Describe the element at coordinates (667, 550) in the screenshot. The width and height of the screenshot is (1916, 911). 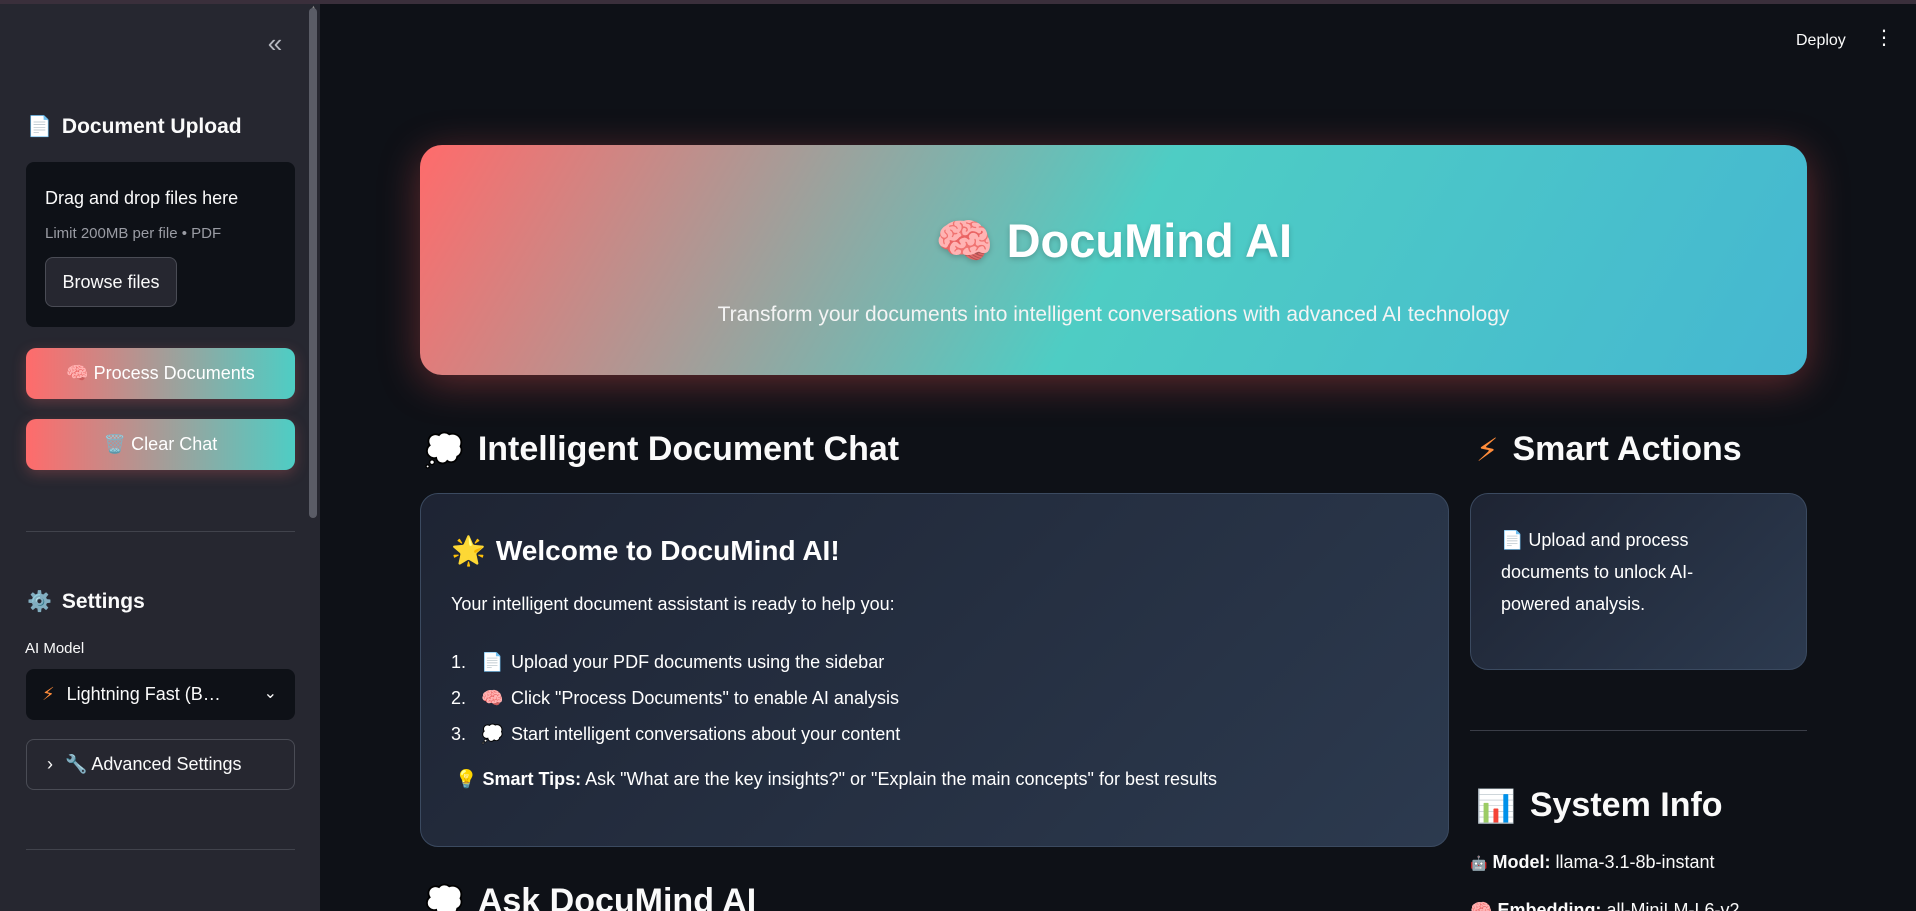
I see `welcome-title-text: Welcome to DocuMind AI!` at that location.